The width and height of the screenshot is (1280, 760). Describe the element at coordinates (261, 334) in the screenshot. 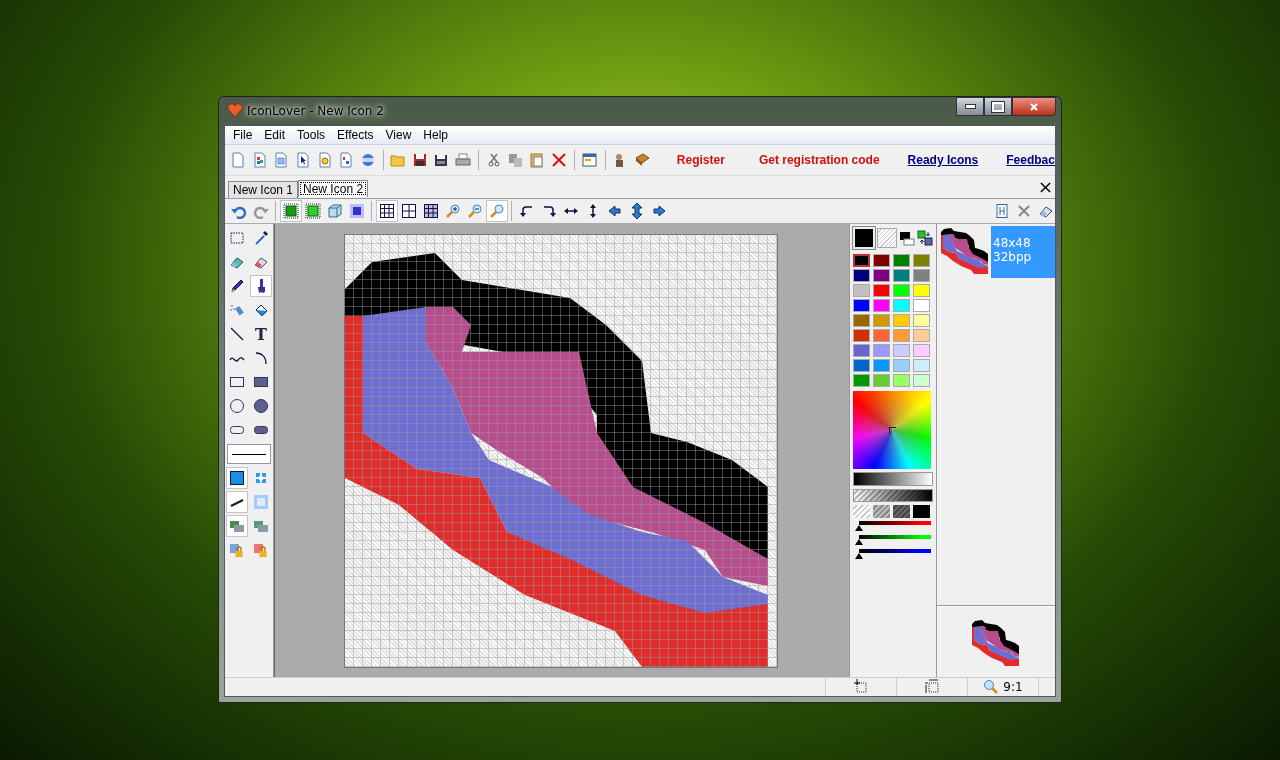

I see `text-tool: T` at that location.